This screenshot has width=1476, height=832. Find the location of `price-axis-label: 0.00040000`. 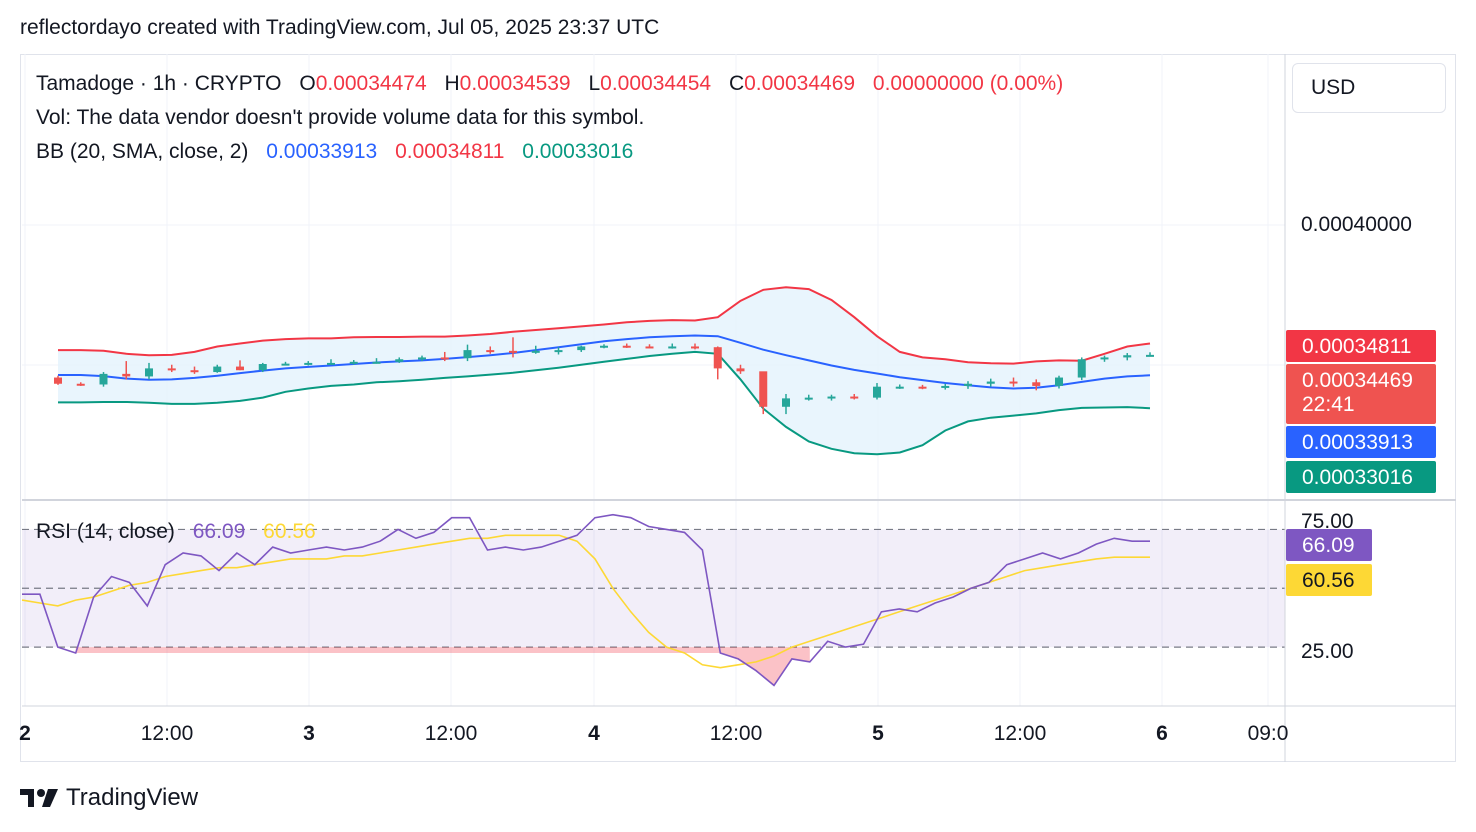

price-axis-label: 0.00040000 is located at coordinates (1356, 224).